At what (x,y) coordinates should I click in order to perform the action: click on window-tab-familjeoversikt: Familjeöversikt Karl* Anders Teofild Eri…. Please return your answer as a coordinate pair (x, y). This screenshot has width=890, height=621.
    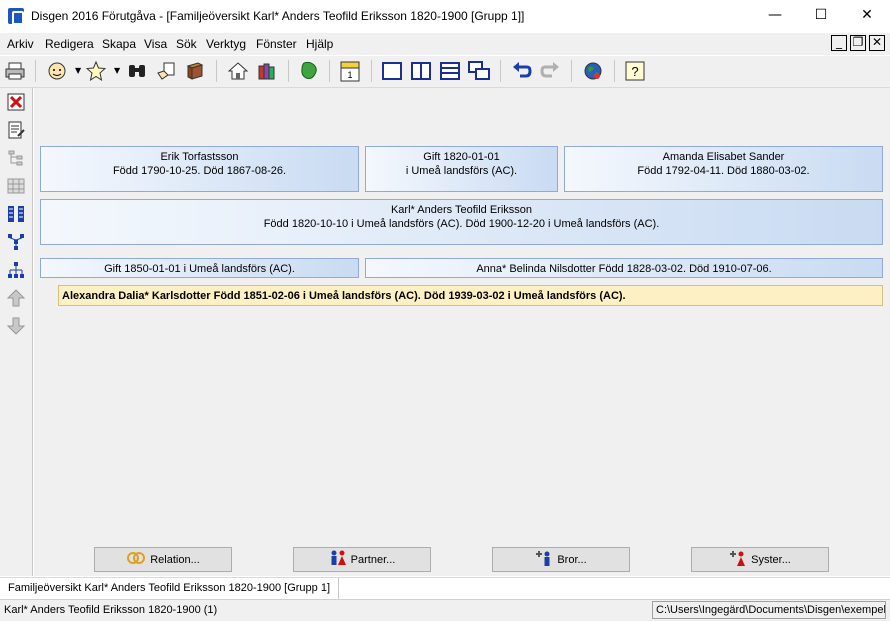
    Looking at the image, I should click on (170, 589).